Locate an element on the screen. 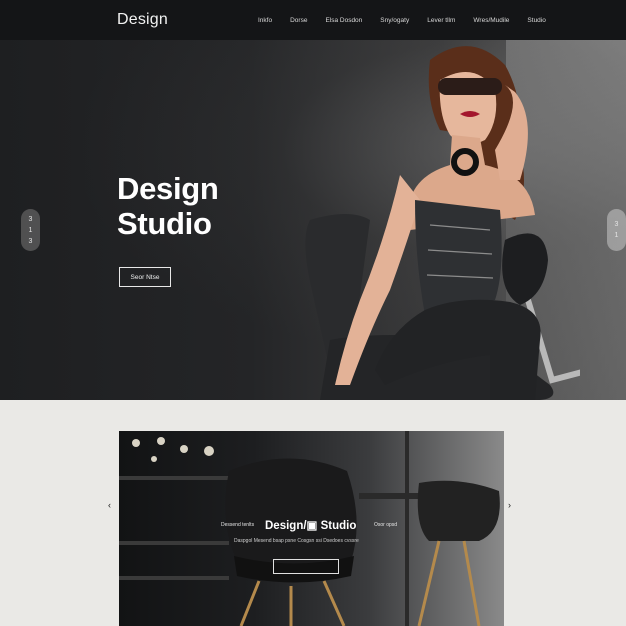 The width and height of the screenshot is (626, 626). chair-right-legs is located at coordinates (449, 583).